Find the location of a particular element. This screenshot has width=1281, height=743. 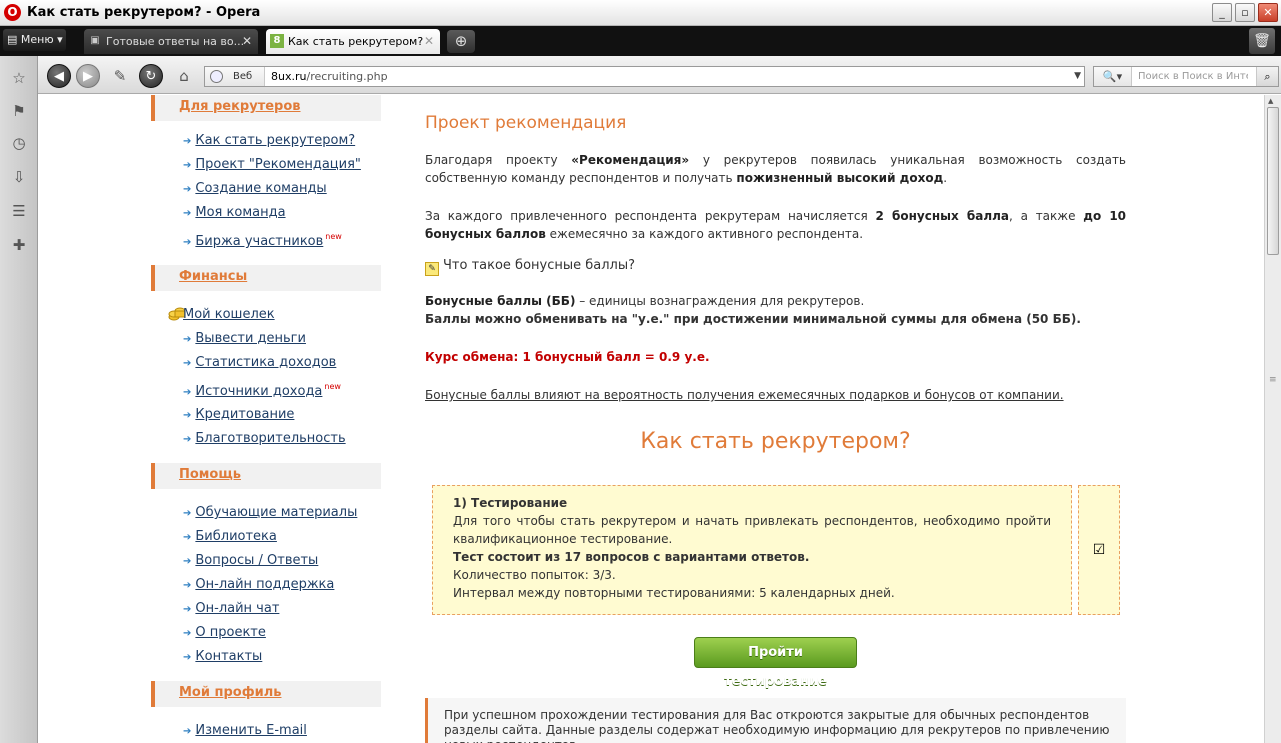

sidebar-item-label: Обучающие материалы is located at coordinates (276, 512).